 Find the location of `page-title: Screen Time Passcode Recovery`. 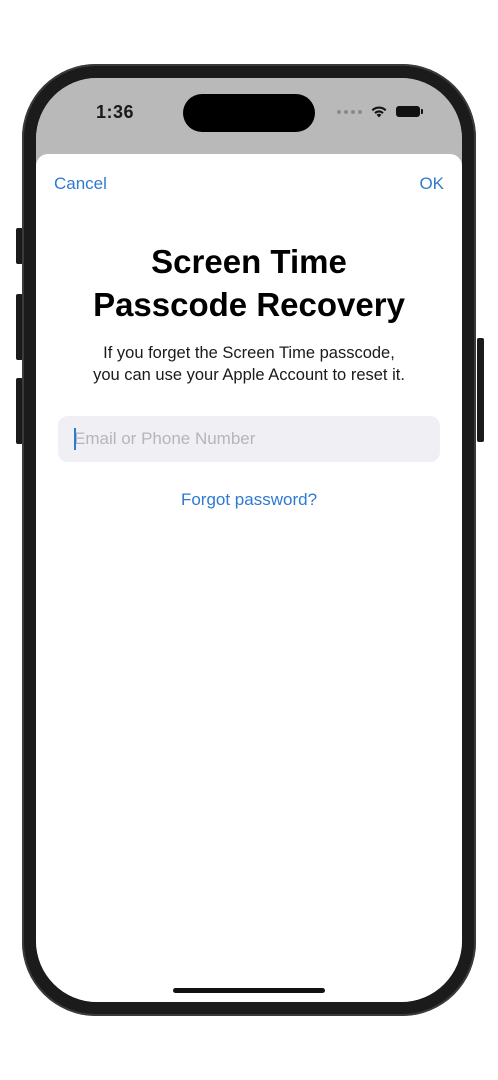

page-title: Screen Time Passcode Recovery is located at coordinates (249, 283).